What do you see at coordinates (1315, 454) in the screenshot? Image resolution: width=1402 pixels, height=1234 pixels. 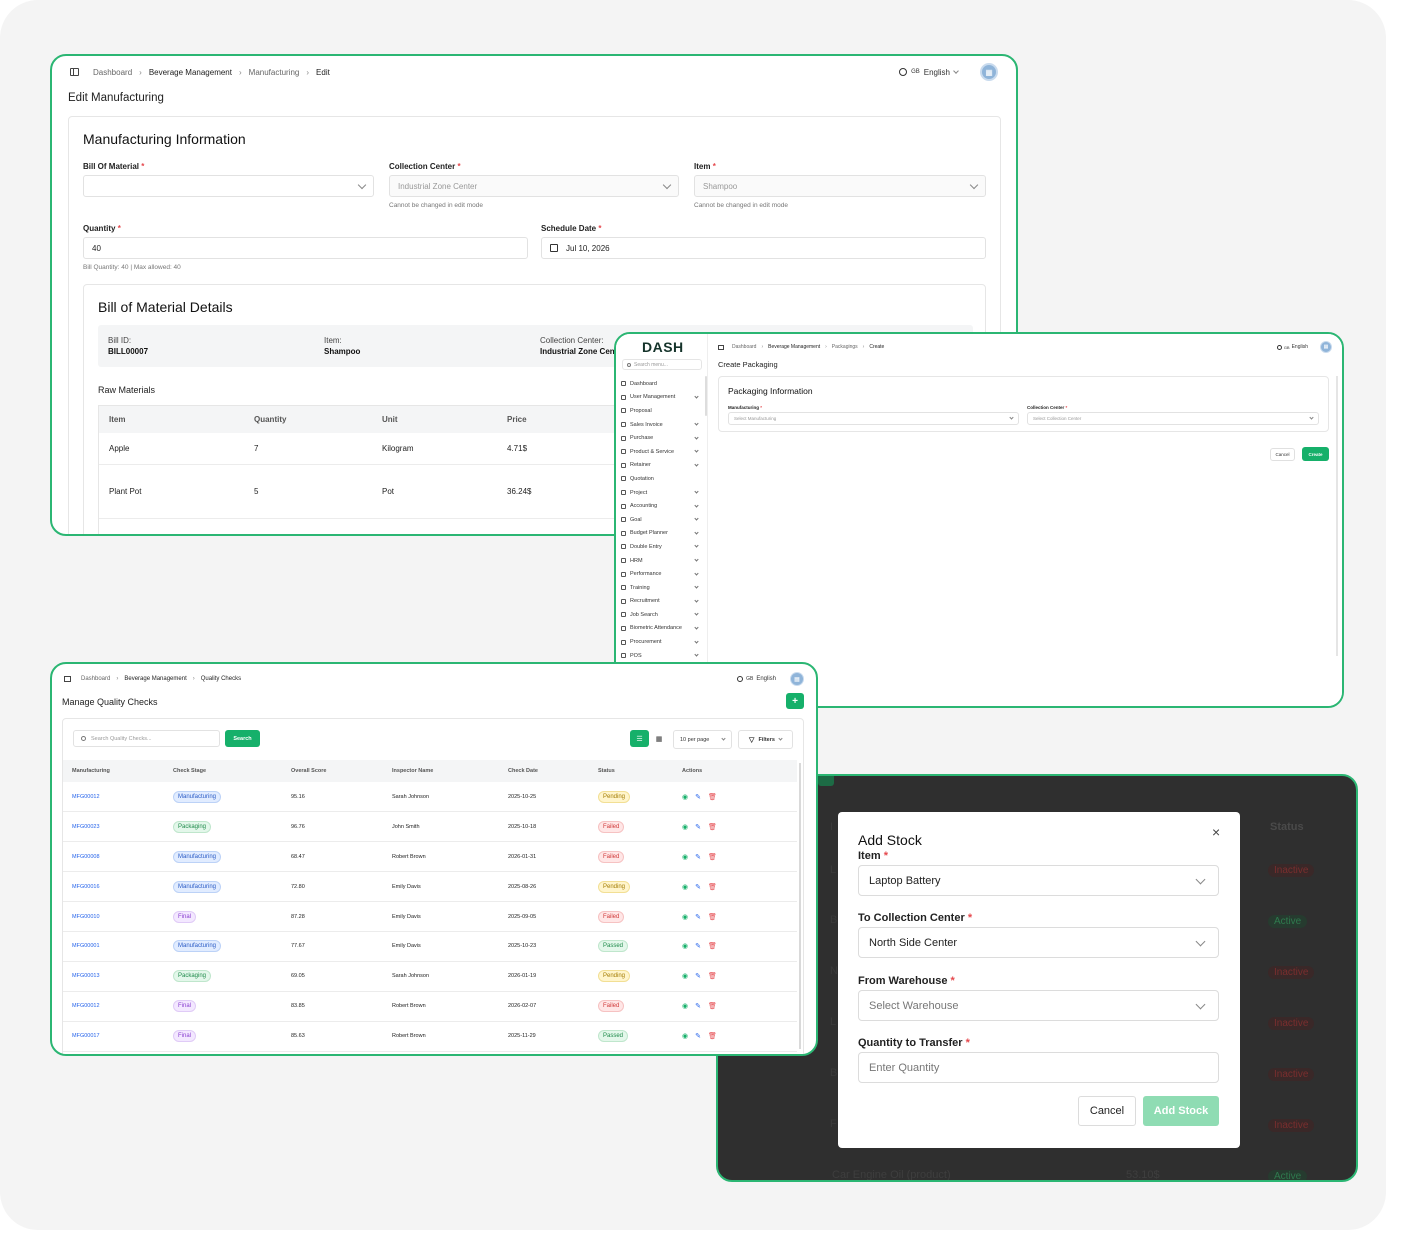 I see `create-button: Create` at bounding box center [1315, 454].